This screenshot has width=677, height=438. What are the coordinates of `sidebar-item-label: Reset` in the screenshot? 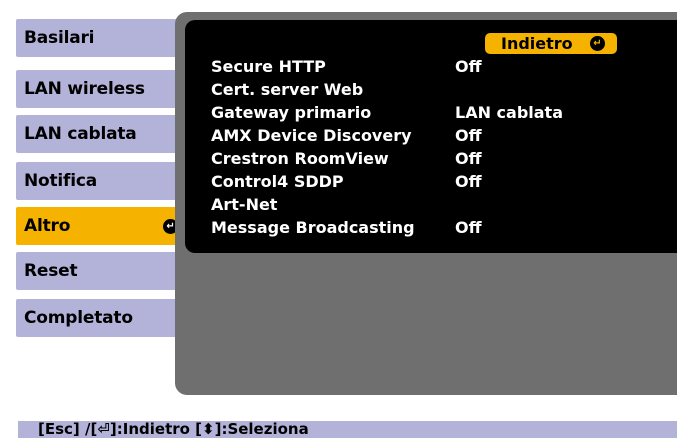 It's located at (51, 271).